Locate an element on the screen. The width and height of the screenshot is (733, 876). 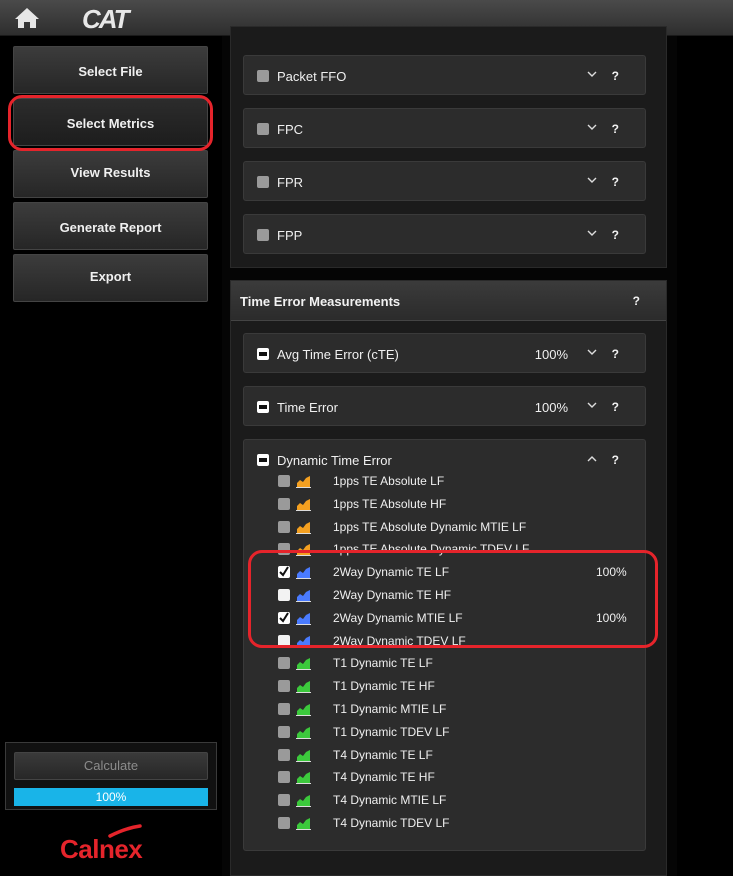
group-title: Time Error Measurements is located at coordinates (320, 301).